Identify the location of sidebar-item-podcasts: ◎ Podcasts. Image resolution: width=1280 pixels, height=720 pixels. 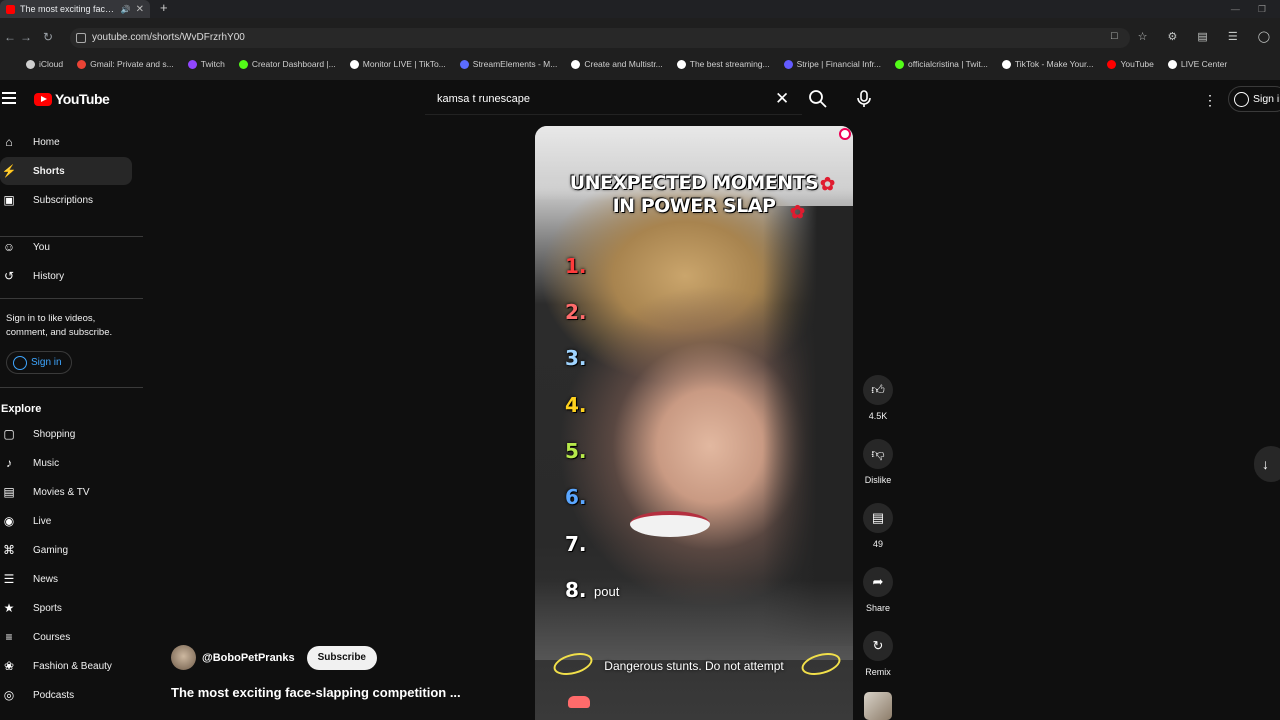
(66, 695).